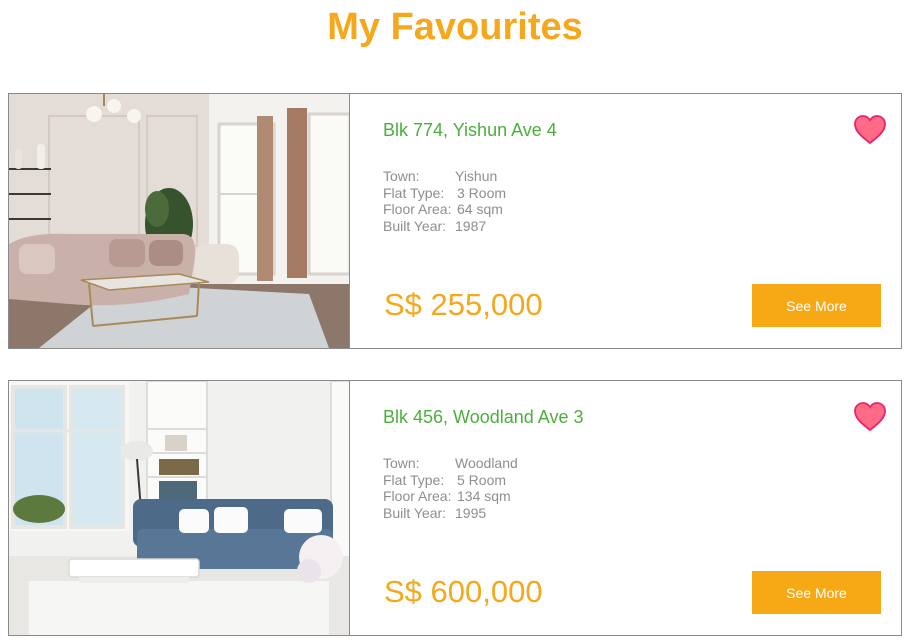 This screenshot has width=910, height=644. What do you see at coordinates (463, 591) in the screenshot?
I see `listing-price: S$ 600,000` at bounding box center [463, 591].